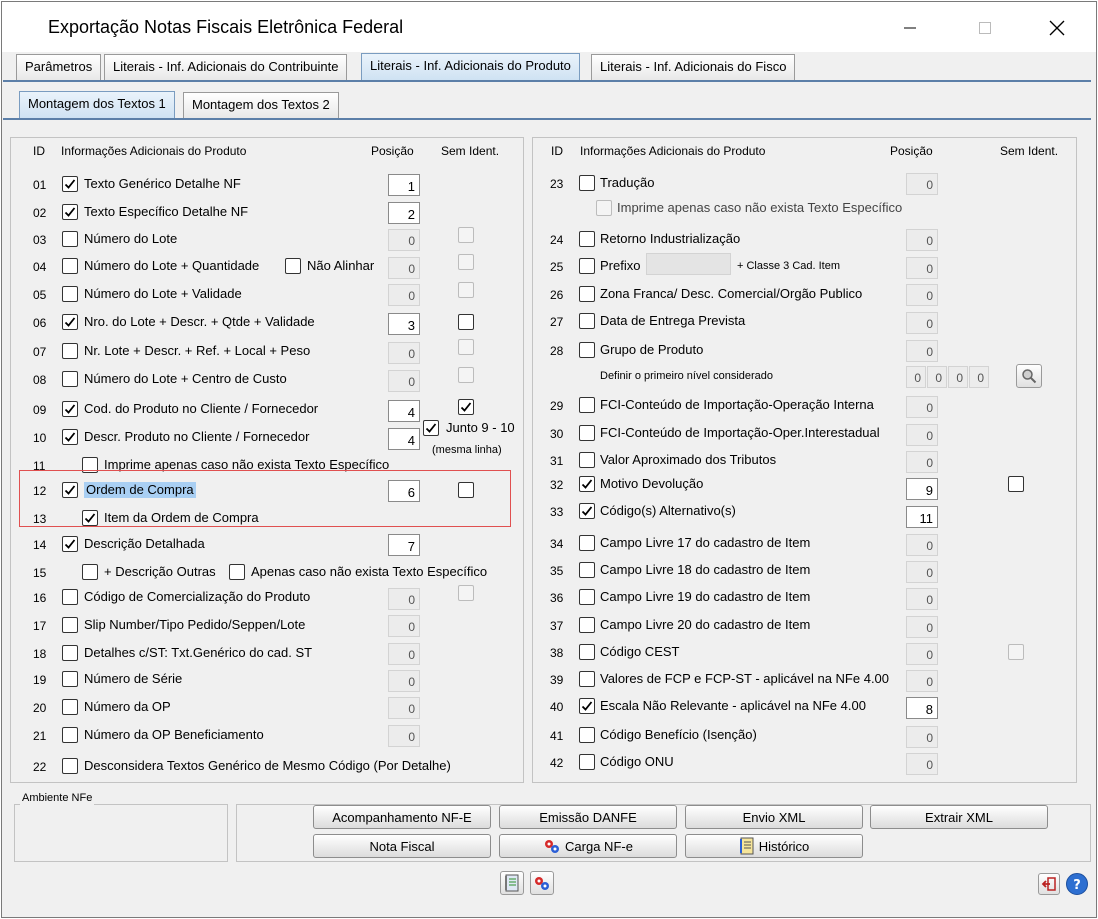 This screenshot has height=919, width=1098. What do you see at coordinates (195, 624) in the screenshot?
I see `option-label-17: Slip Number/Tipo Pedido/Seppen/Lote` at bounding box center [195, 624].